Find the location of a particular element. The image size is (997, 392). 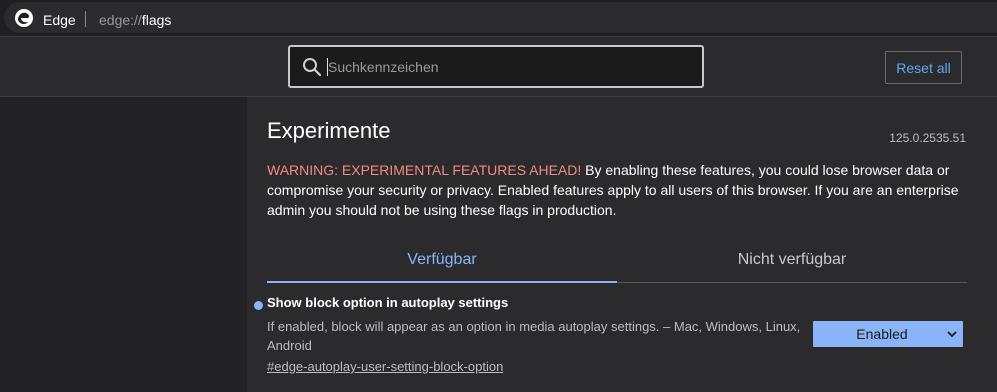

url-host: flags is located at coordinates (156, 20).